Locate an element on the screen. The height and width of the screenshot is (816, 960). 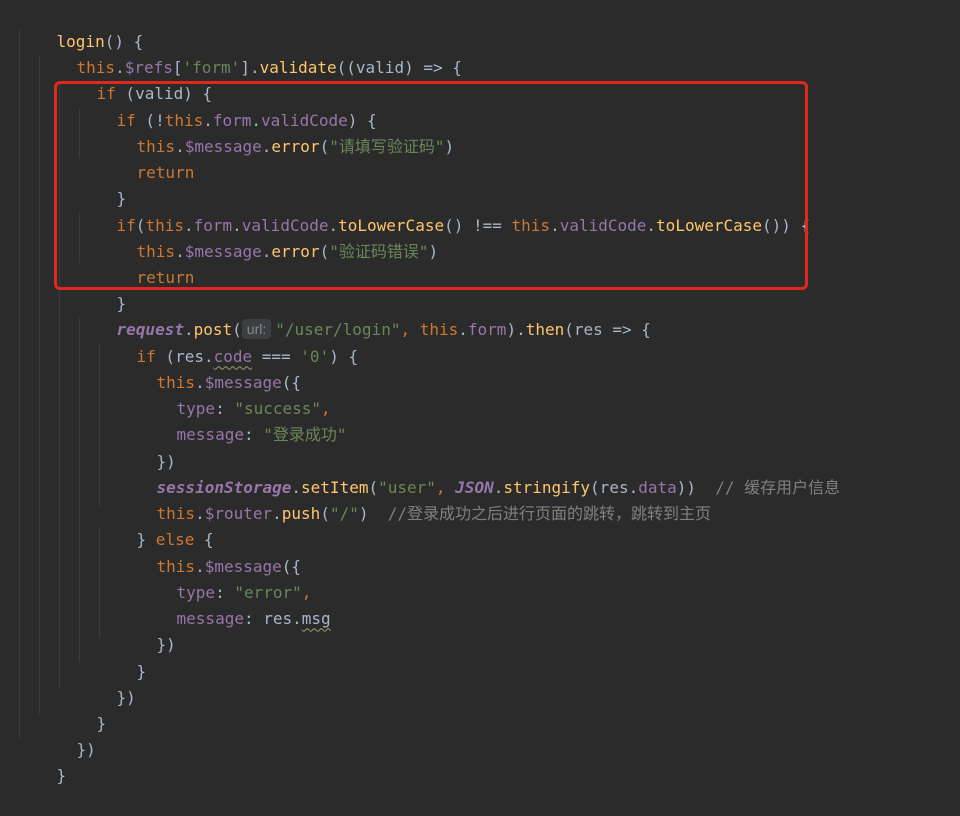
method: push is located at coordinates (301, 514).